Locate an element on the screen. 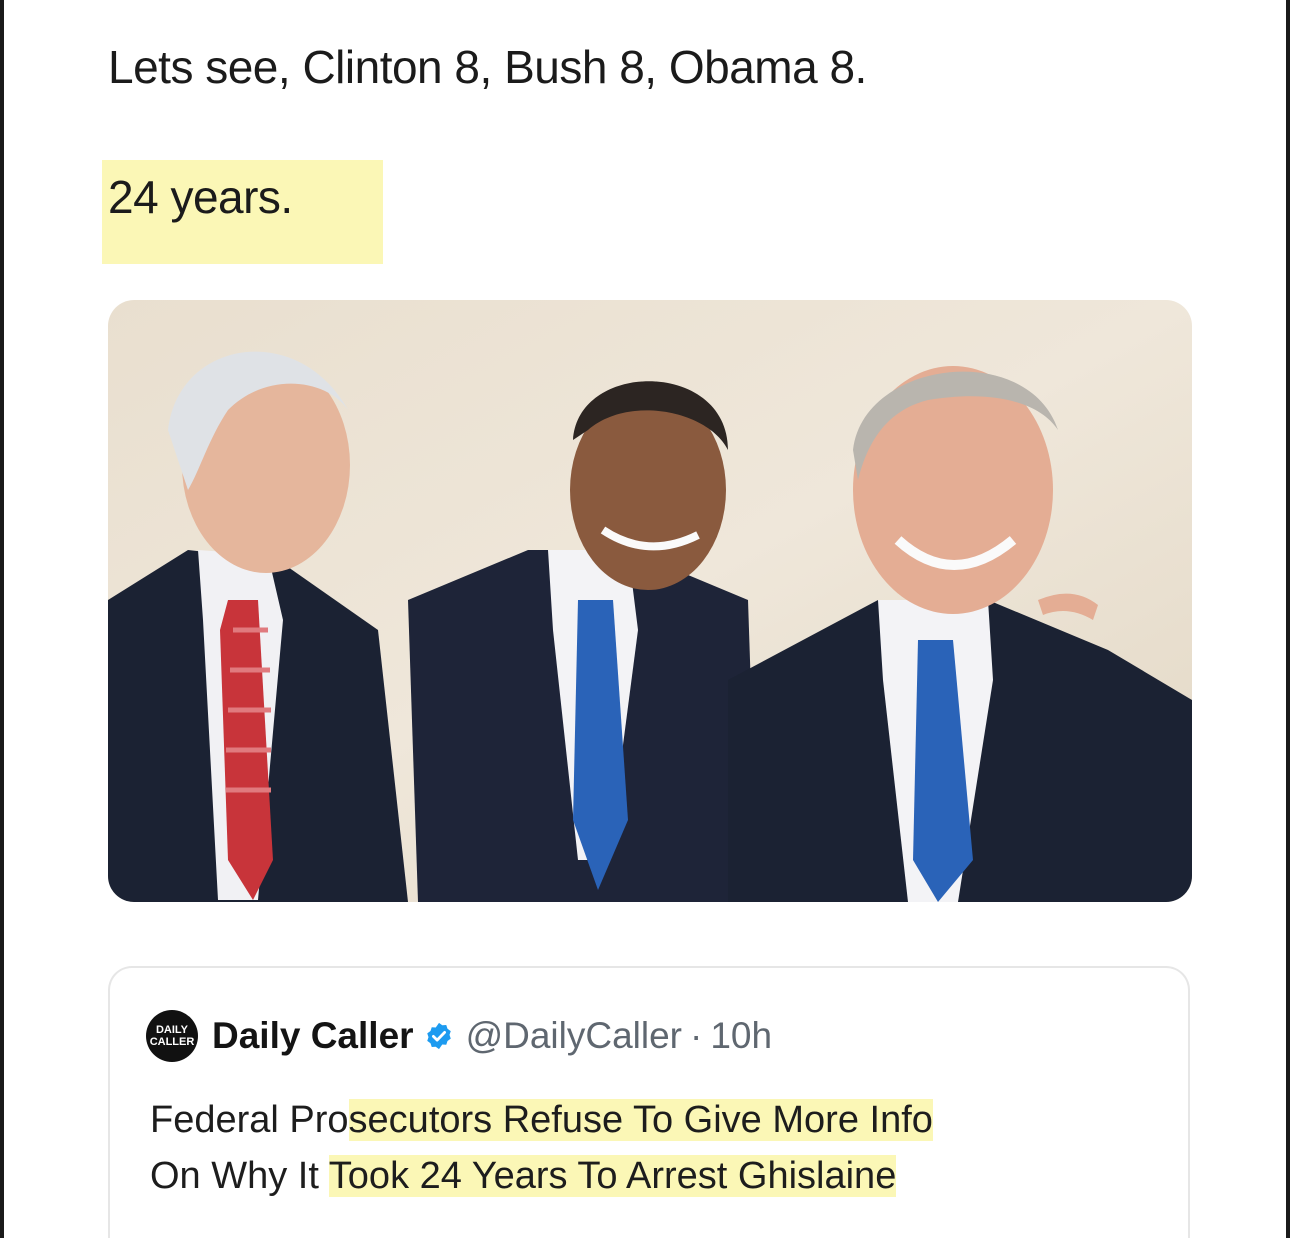 The height and width of the screenshot is (1238, 1290). post-text-line-2-highlighted: 24 years. is located at coordinates (242, 212).